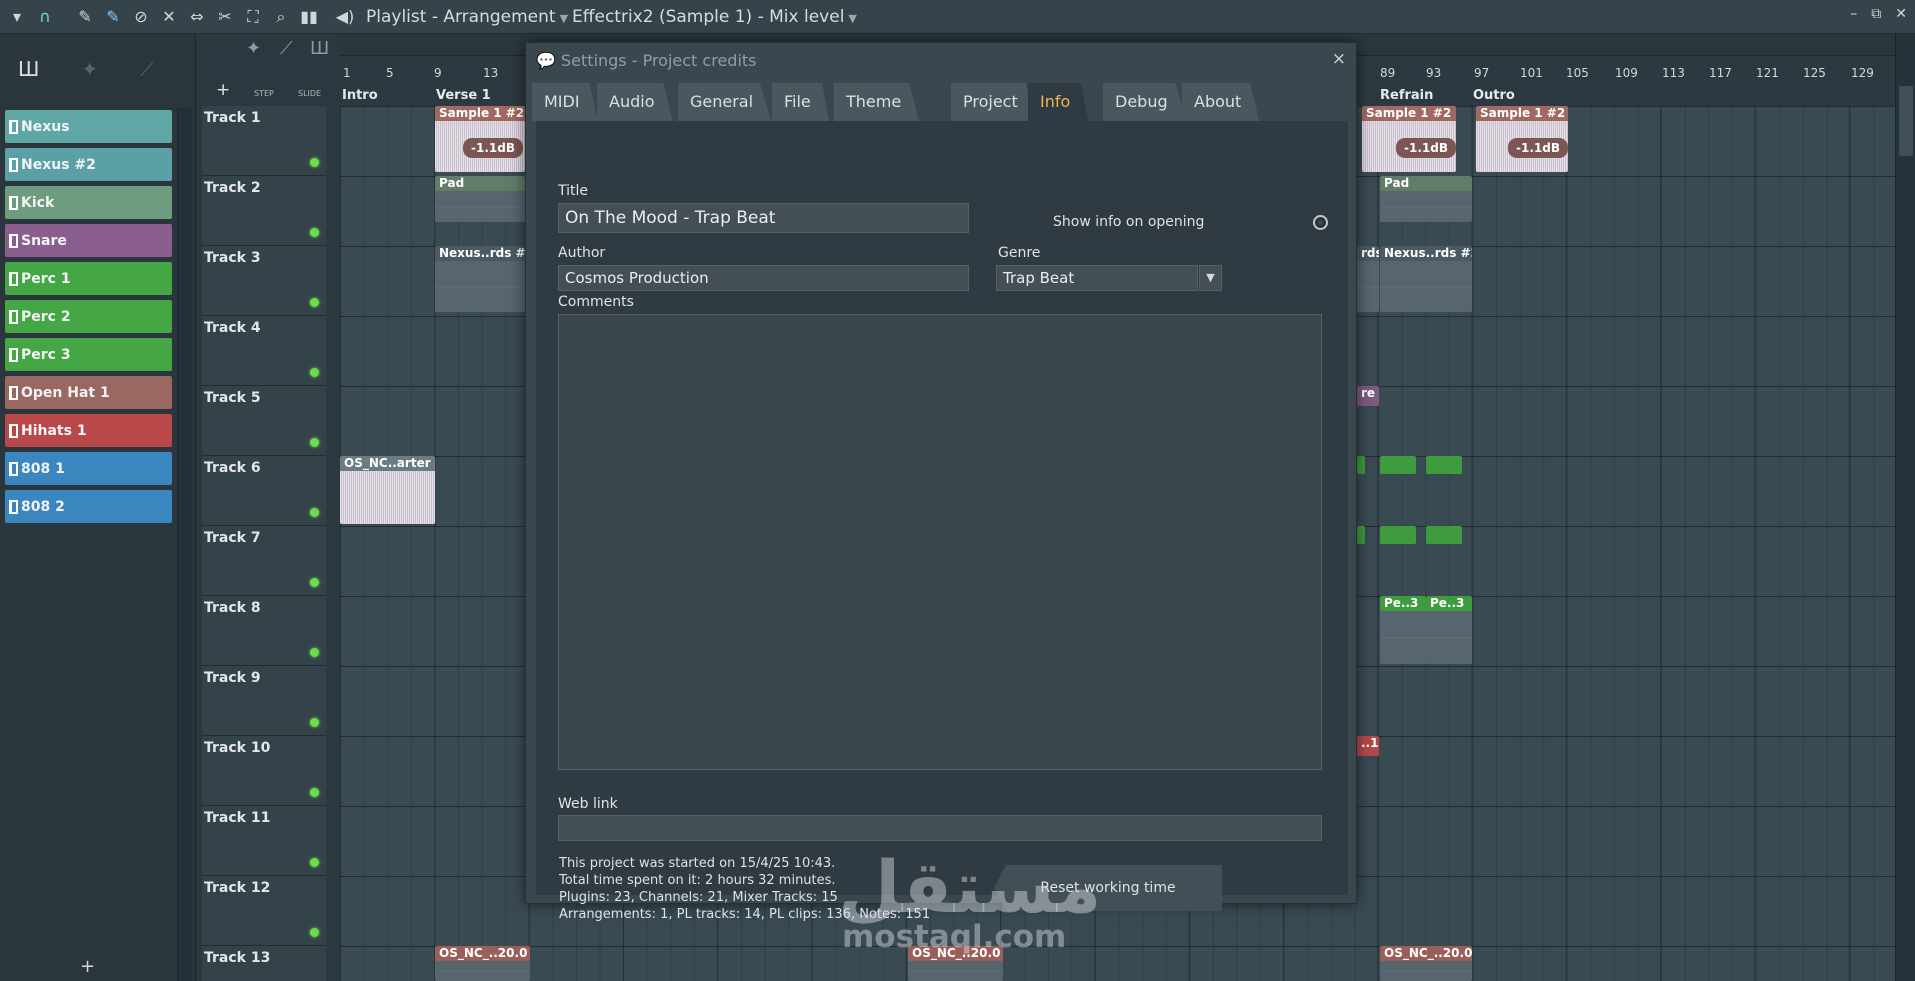 The image size is (1915, 981). What do you see at coordinates (264, 421) in the screenshot?
I see `track-header: Track 5` at bounding box center [264, 421].